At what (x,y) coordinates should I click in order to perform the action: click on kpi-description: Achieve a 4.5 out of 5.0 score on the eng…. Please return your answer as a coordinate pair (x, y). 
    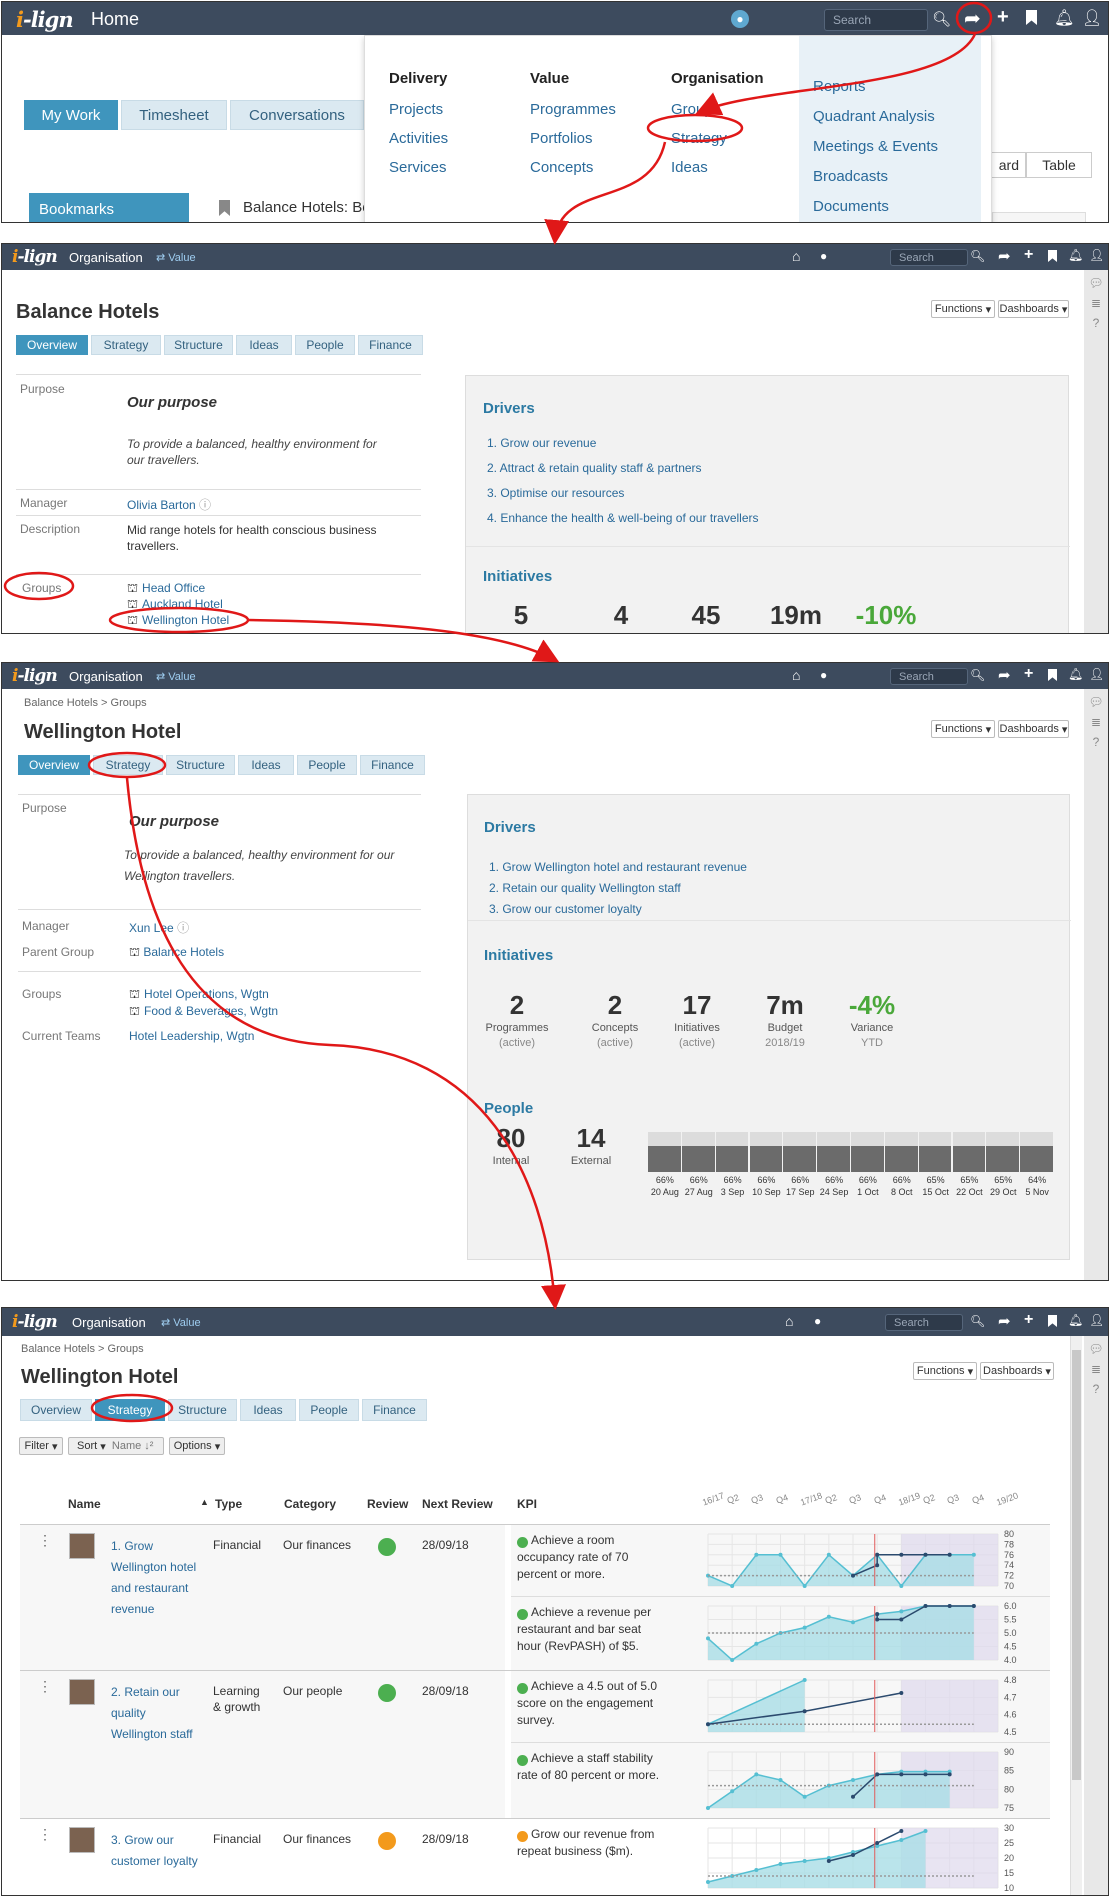
    Looking at the image, I should click on (602, 1703).